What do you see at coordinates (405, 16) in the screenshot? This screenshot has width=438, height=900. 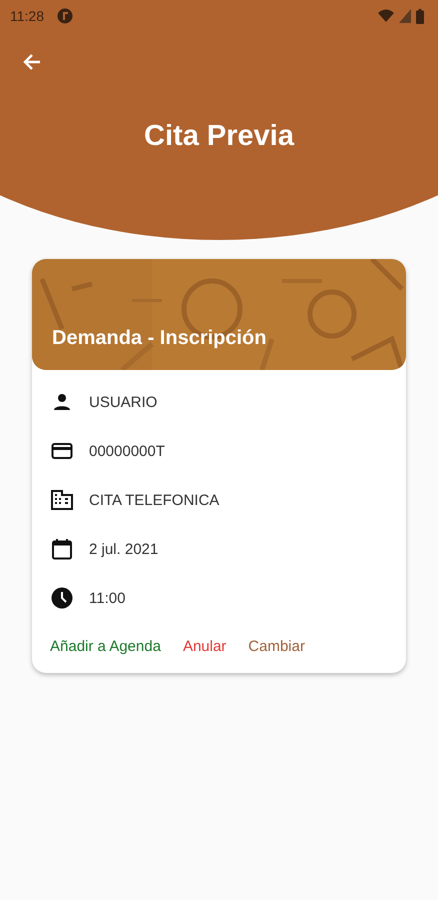 I see `signal-icon` at bounding box center [405, 16].